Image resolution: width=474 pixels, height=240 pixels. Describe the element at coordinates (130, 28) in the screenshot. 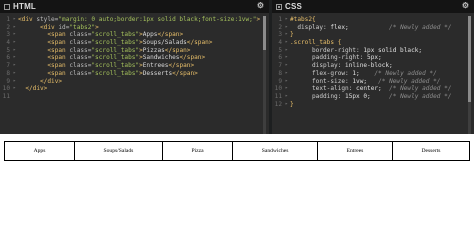

I see `html-code-line: 2 ▸ <div id= "tabs2" >` at that location.